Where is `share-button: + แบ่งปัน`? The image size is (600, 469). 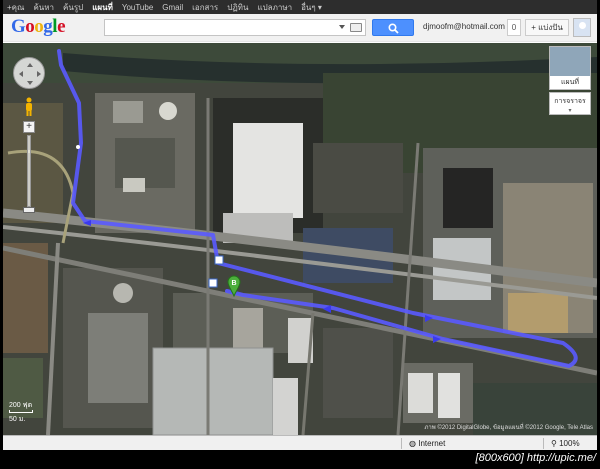
share-button: + แบ่งปัน is located at coordinates (547, 27).